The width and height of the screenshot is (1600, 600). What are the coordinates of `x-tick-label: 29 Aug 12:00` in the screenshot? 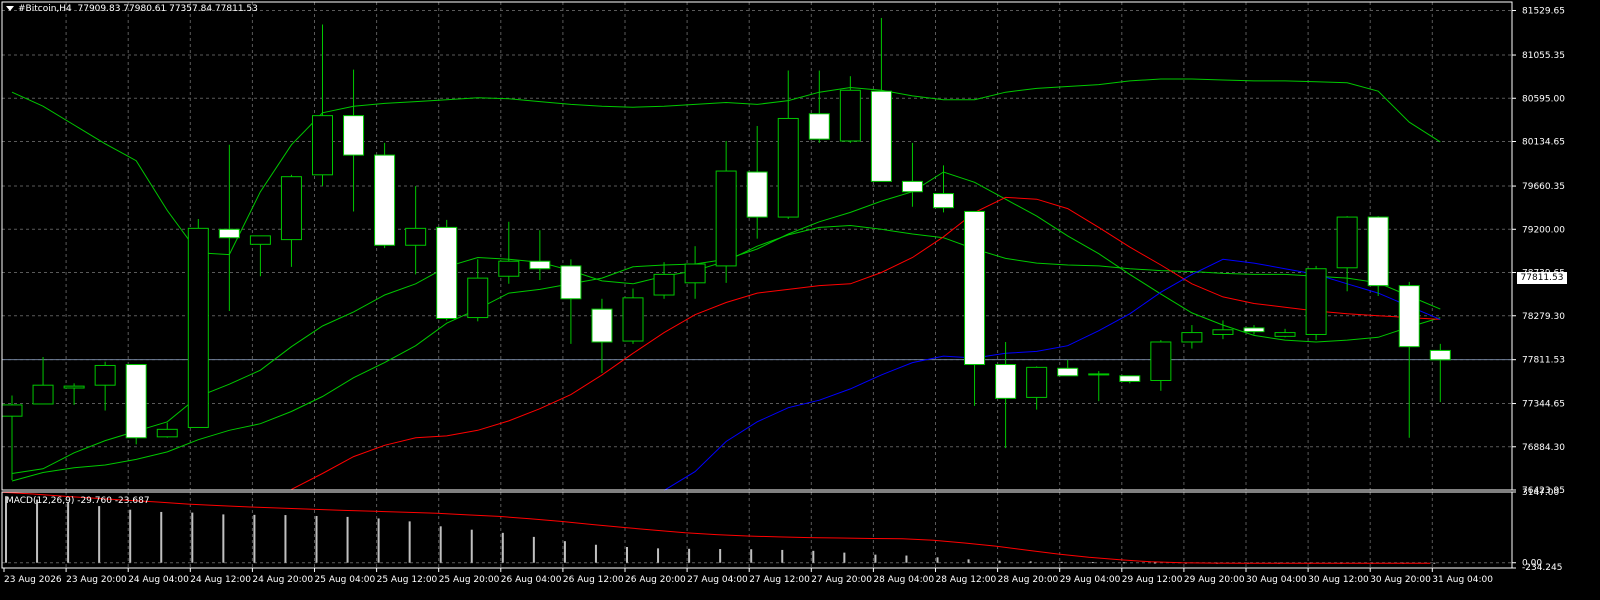 It's located at (1152, 580).